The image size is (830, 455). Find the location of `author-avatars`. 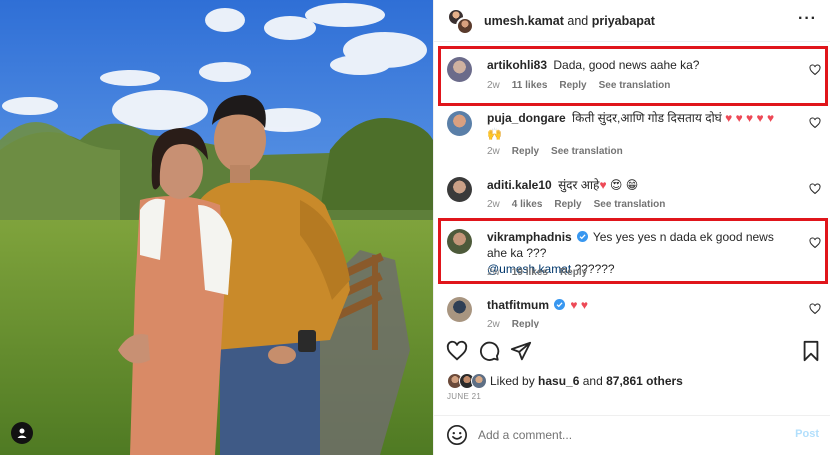

author-avatars is located at coordinates (461, 22).